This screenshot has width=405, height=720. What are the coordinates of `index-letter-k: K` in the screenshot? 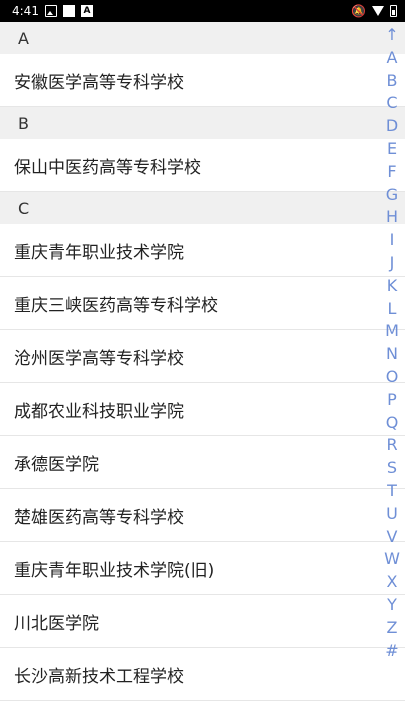 It's located at (392, 286).